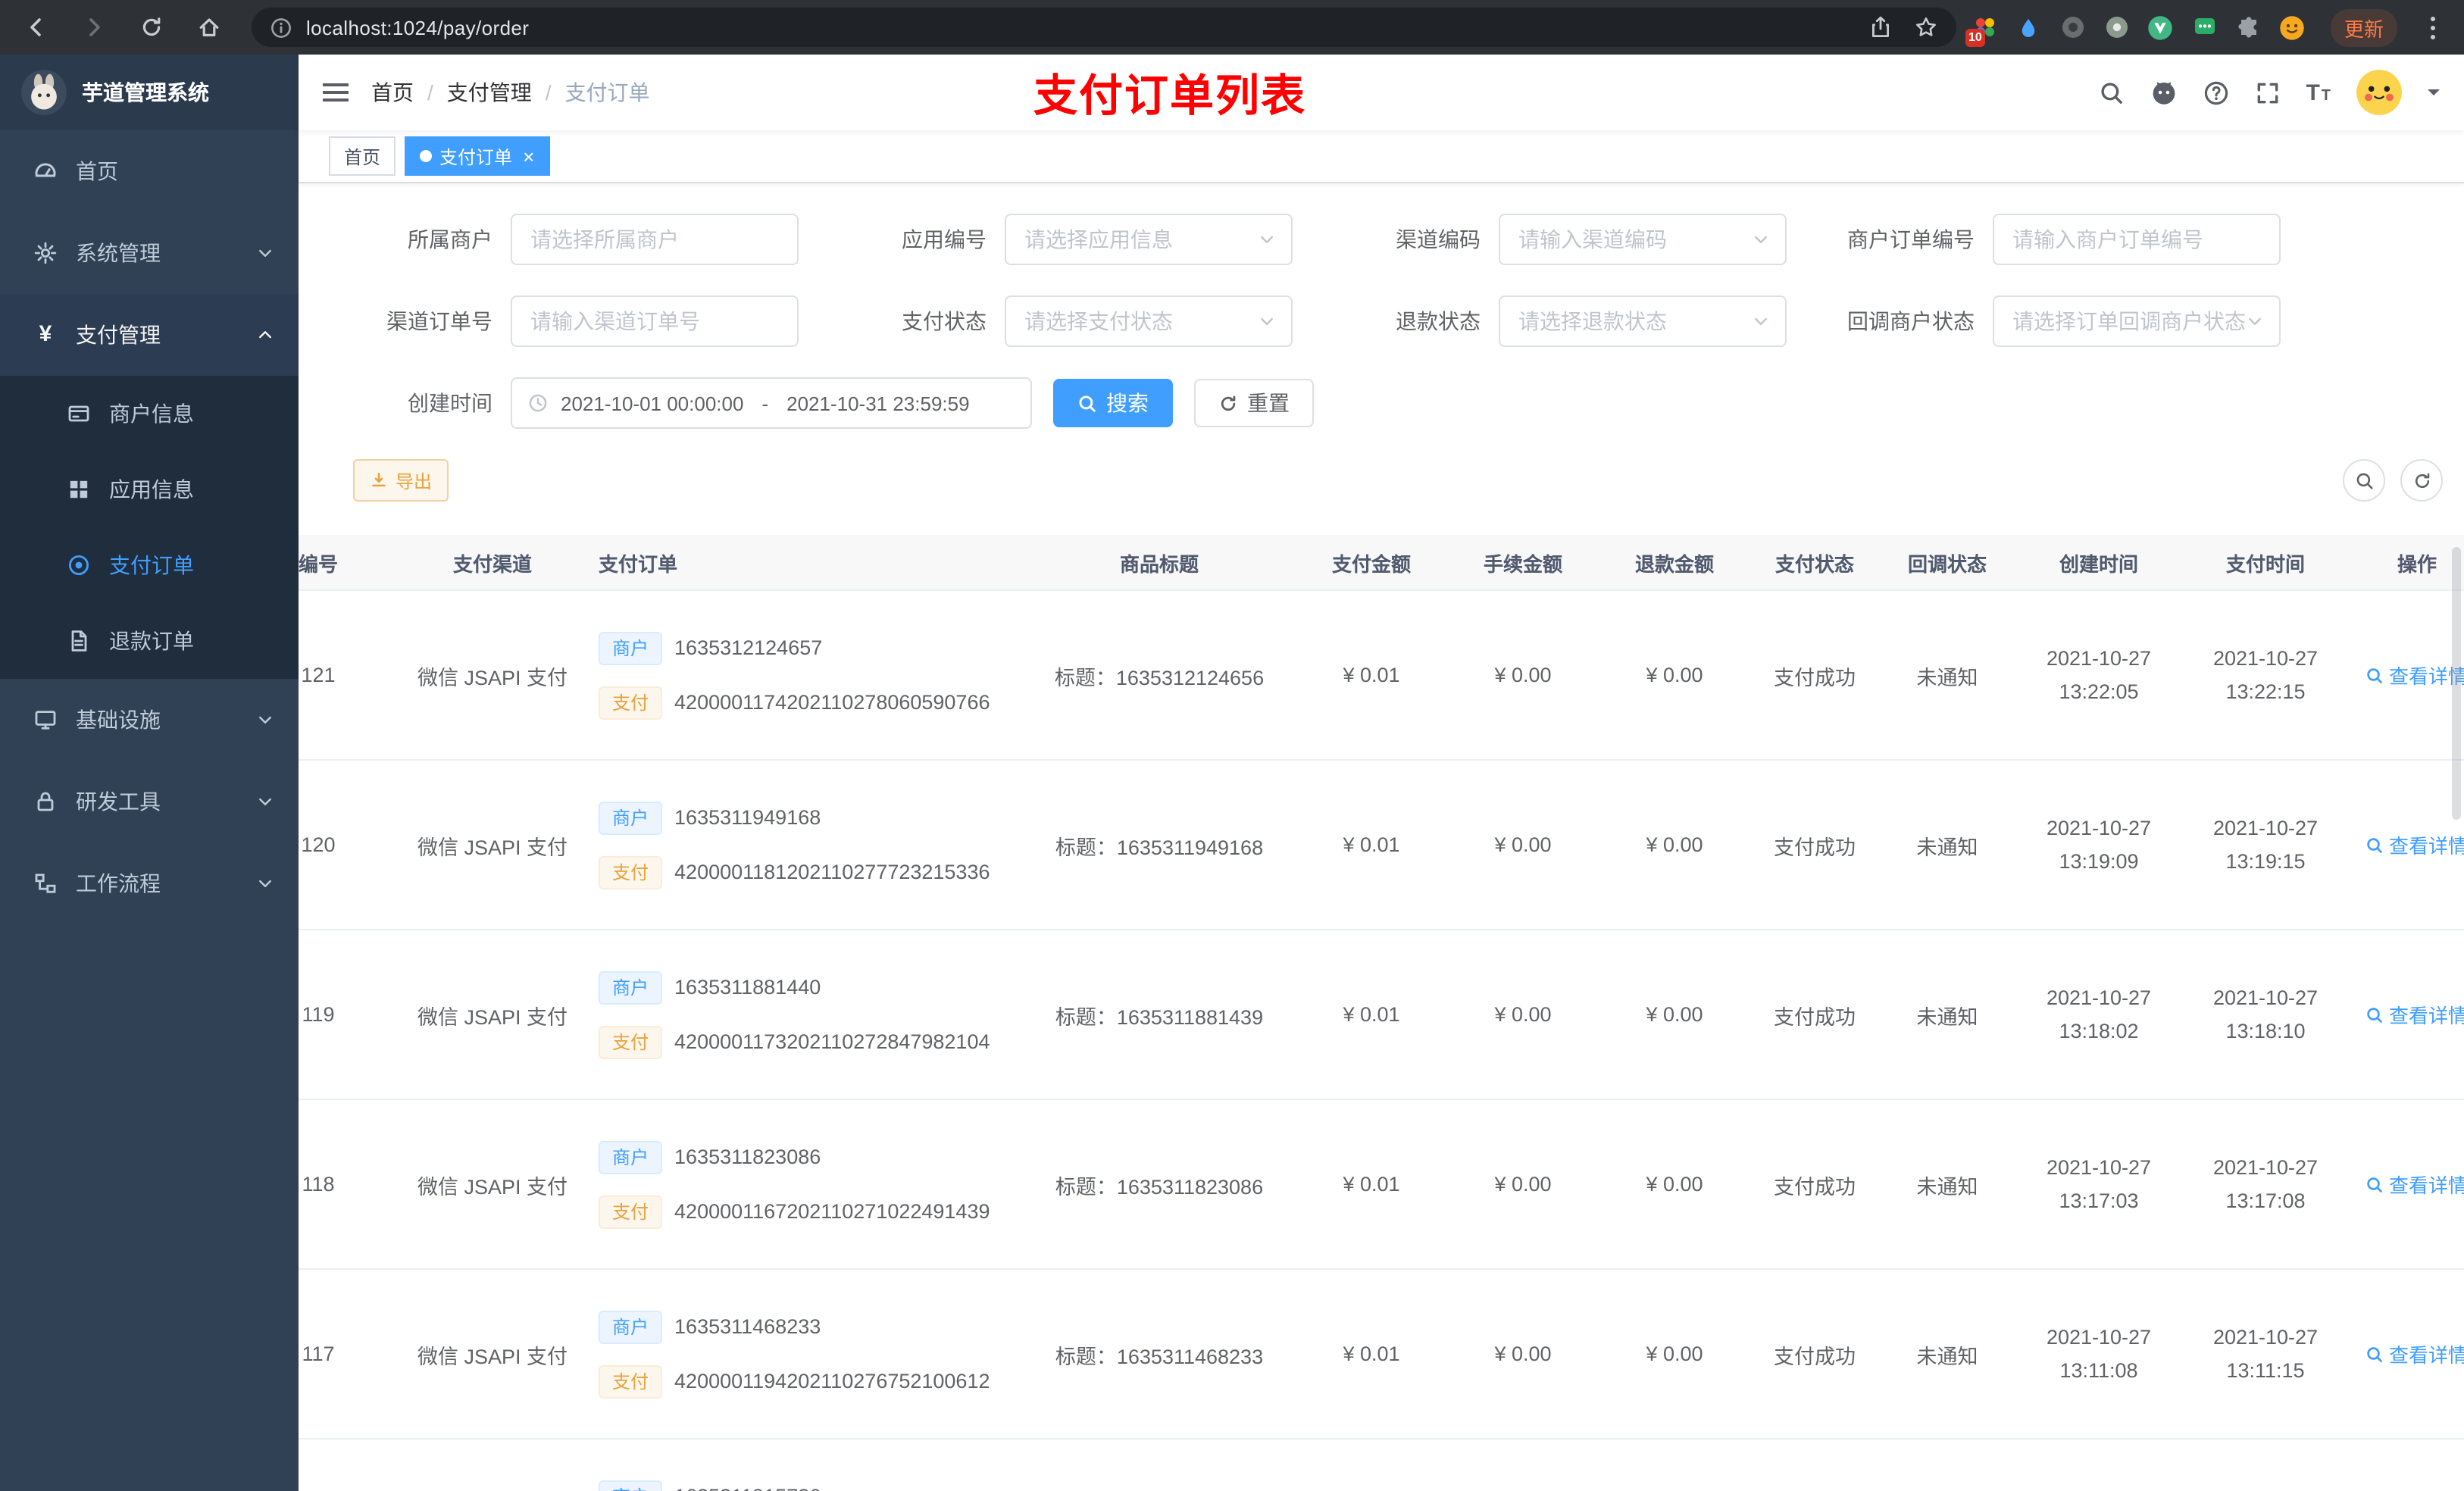 The image size is (2464, 1491). I want to click on lock-icon, so click(45, 801).